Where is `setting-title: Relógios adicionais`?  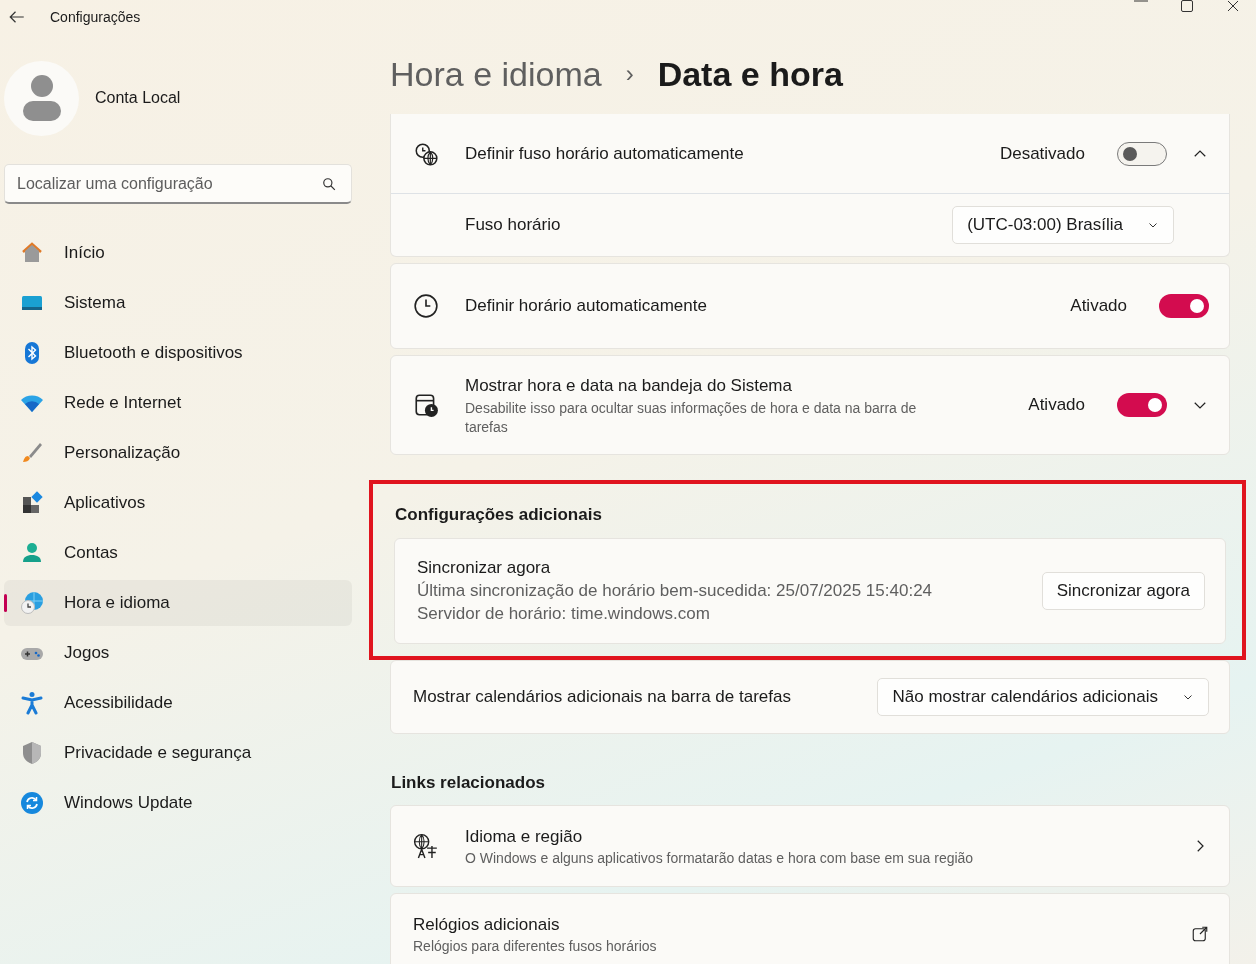 setting-title: Relógios adicionais is located at coordinates (487, 924).